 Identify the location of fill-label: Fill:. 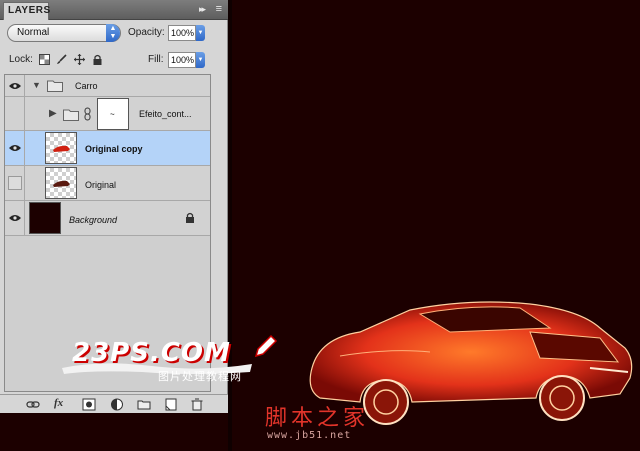
(156, 59).